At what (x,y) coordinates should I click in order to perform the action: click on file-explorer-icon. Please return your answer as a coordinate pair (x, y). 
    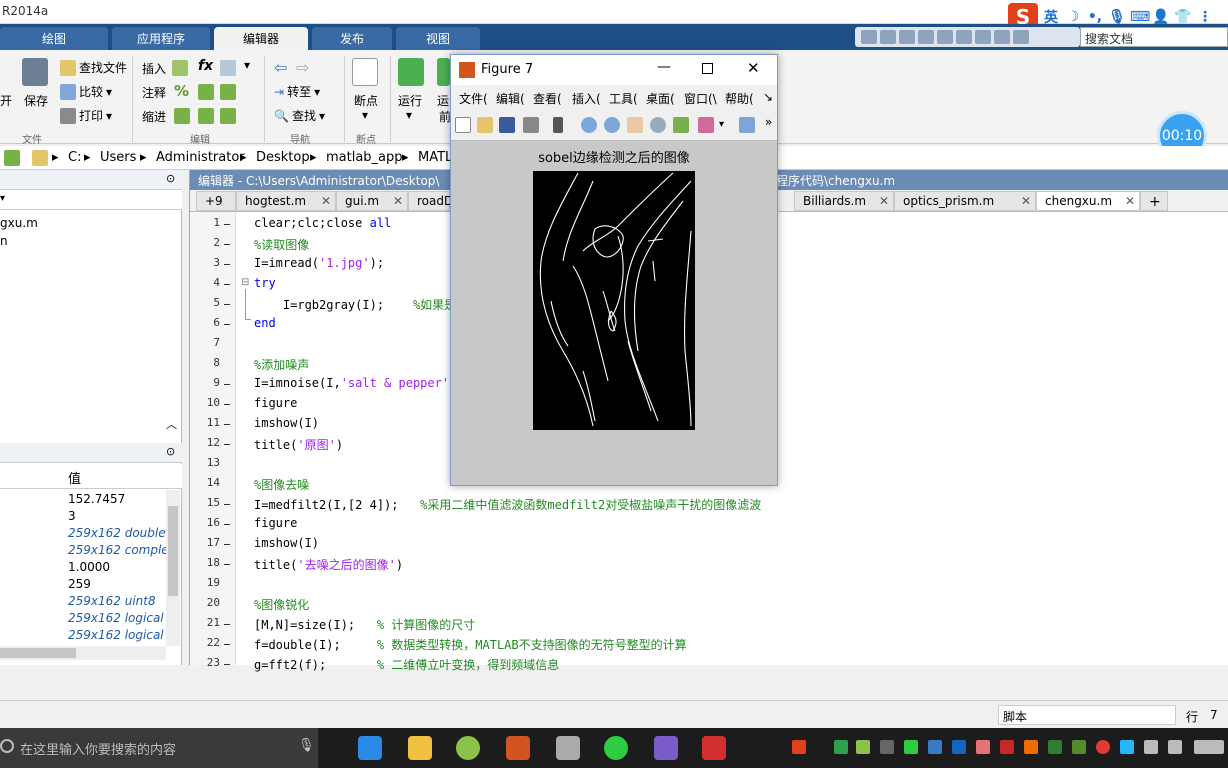
    Looking at the image, I should click on (420, 748).